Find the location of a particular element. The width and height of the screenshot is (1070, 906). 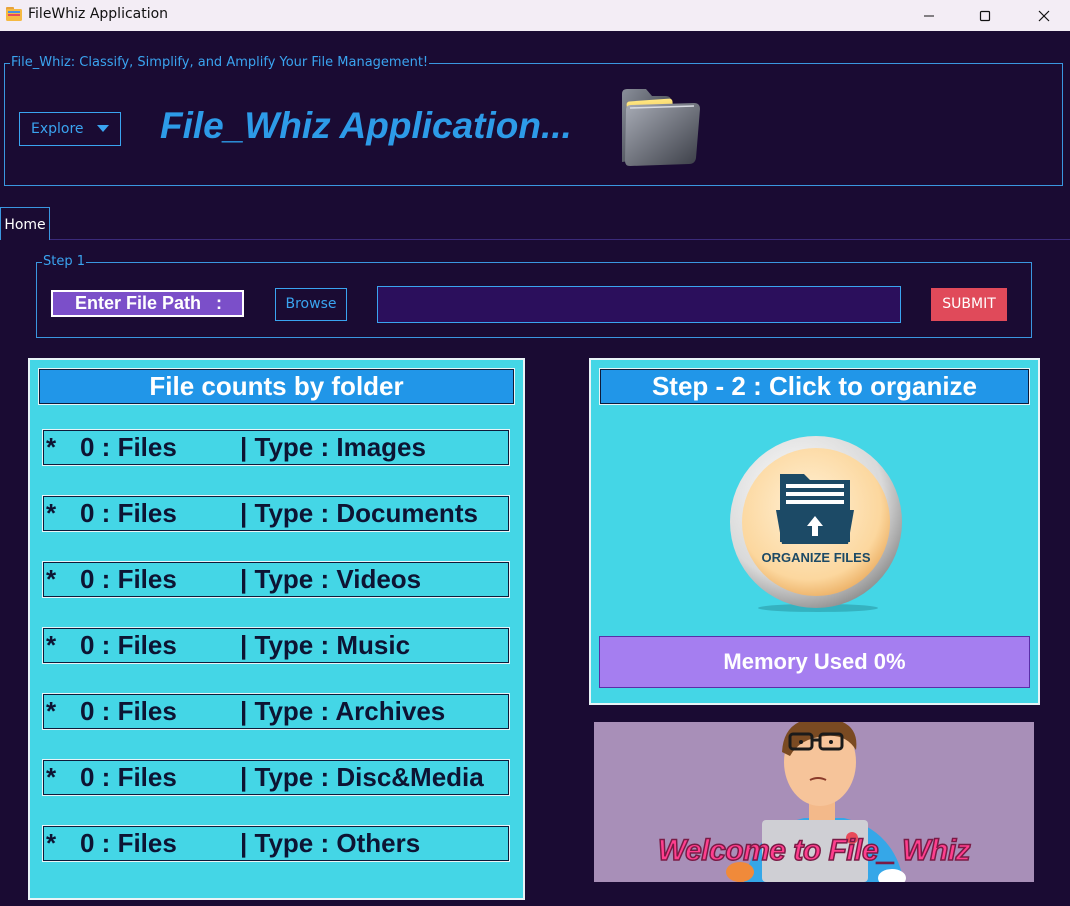

row-type: | Type : Others is located at coordinates (330, 843).